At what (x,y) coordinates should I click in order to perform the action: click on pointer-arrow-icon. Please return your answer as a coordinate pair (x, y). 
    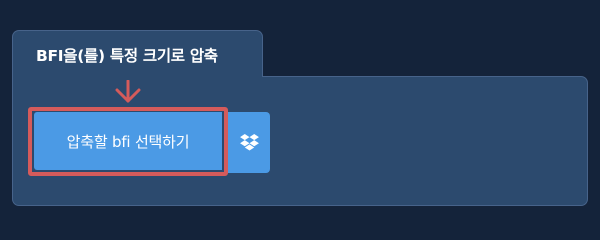
    Looking at the image, I should click on (128, 91).